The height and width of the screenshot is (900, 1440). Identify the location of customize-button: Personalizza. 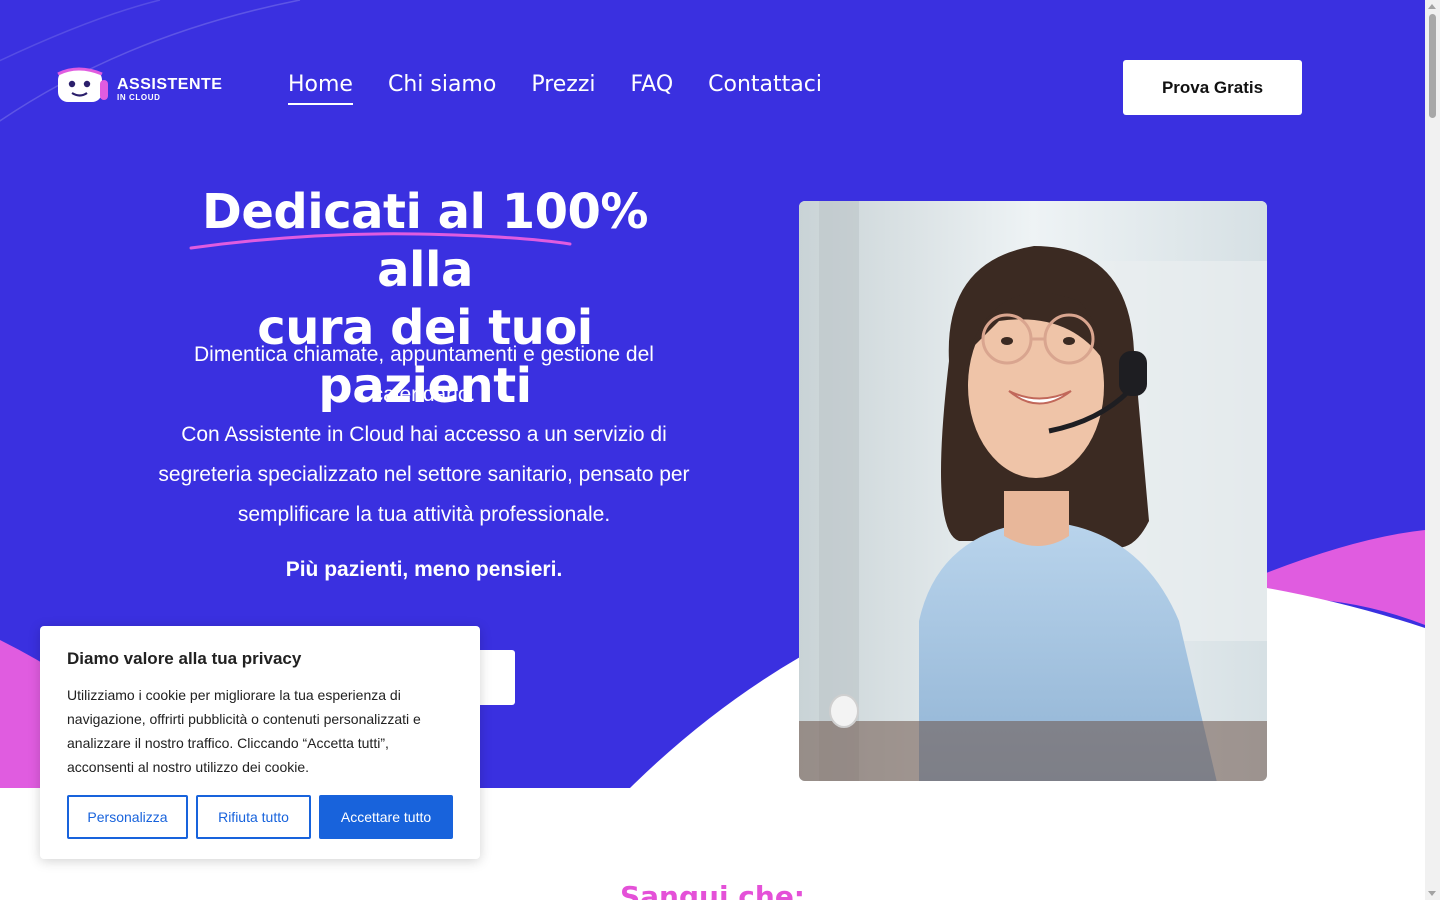
(127, 817).